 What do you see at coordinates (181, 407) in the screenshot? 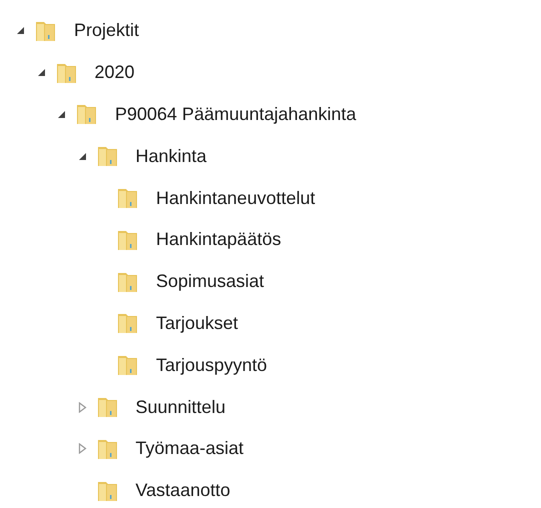
I see `folder-label: Suunnittelu` at bounding box center [181, 407].